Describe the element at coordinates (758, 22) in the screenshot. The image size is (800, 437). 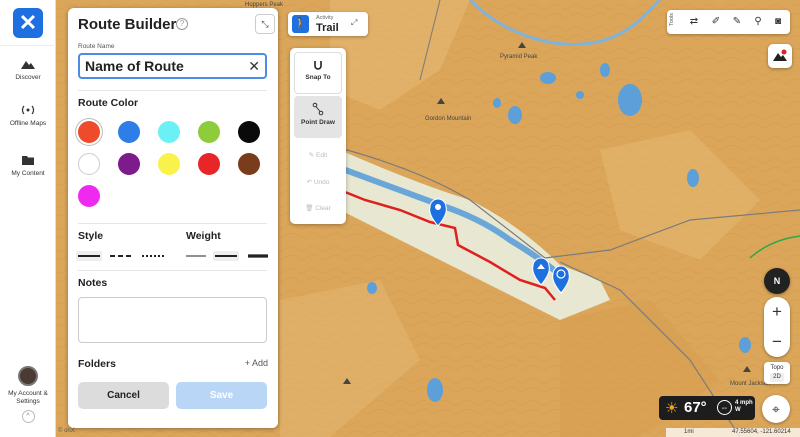
I see `waypoint-icon: ⚲` at that location.